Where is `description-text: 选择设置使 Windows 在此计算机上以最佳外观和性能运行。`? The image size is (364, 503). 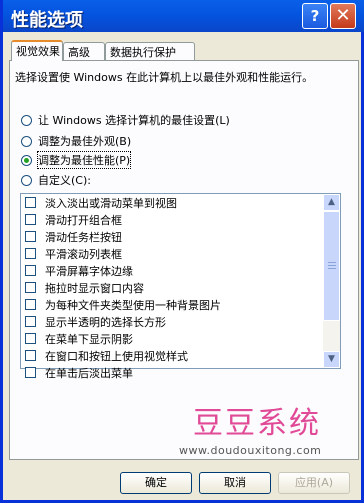
description-text: 选择设置使 Windows 在此计算机上以最佳外观和性能运行。 is located at coordinates (164, 77).